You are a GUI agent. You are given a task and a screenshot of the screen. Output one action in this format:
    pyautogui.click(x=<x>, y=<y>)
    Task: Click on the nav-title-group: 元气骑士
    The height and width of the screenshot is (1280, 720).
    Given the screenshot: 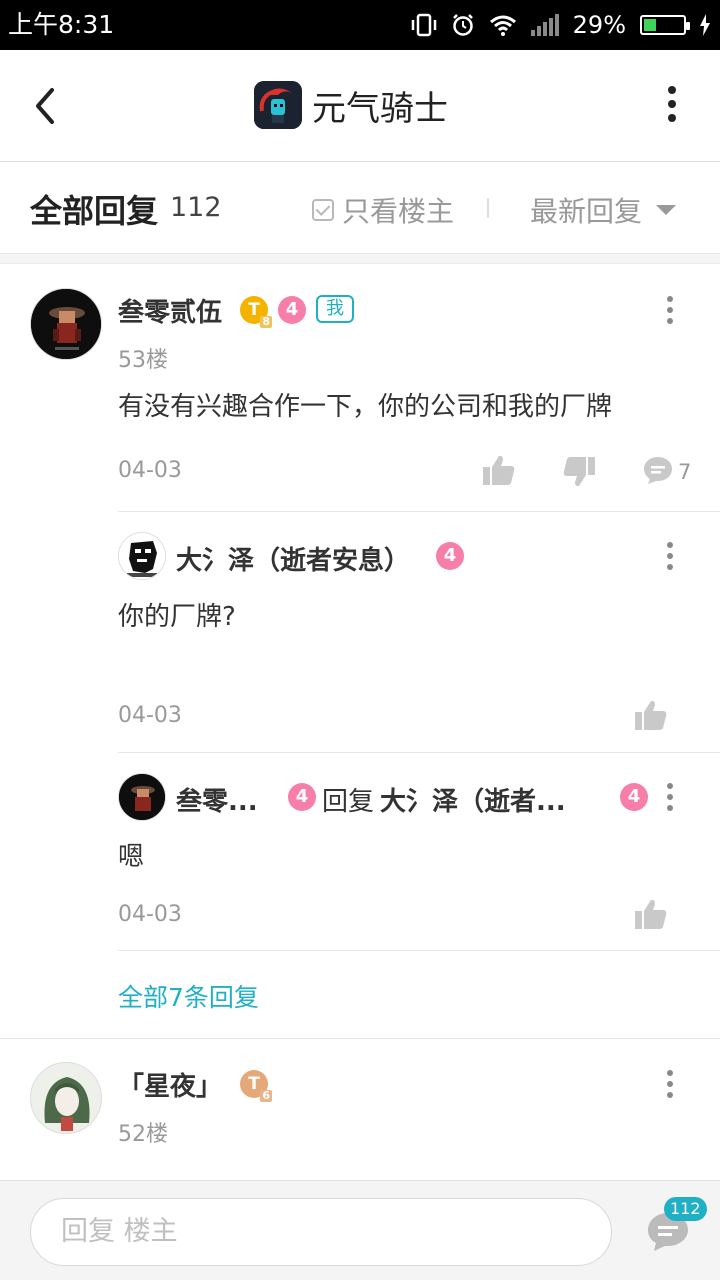 What is the action you would take?
    pyautogui.click(x=351, y=105)
    